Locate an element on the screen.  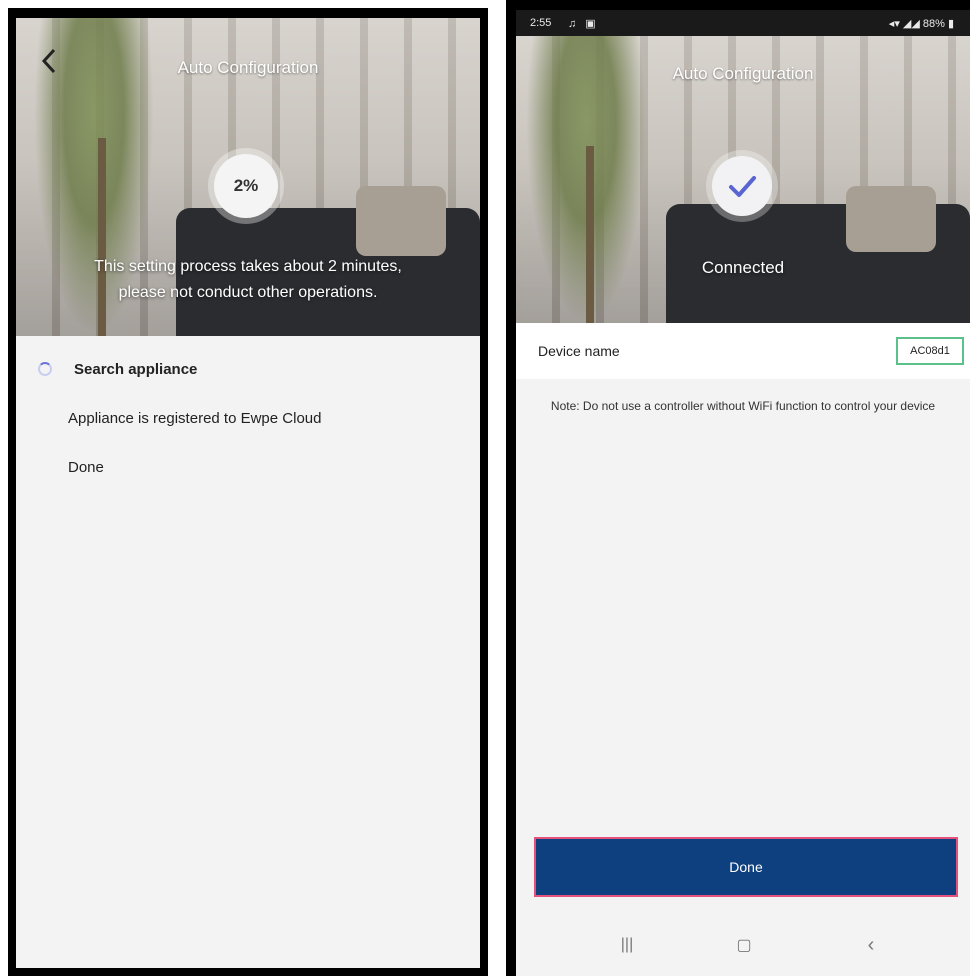
step-search-appliance: Search appliance is located at coordinates (136, 369).